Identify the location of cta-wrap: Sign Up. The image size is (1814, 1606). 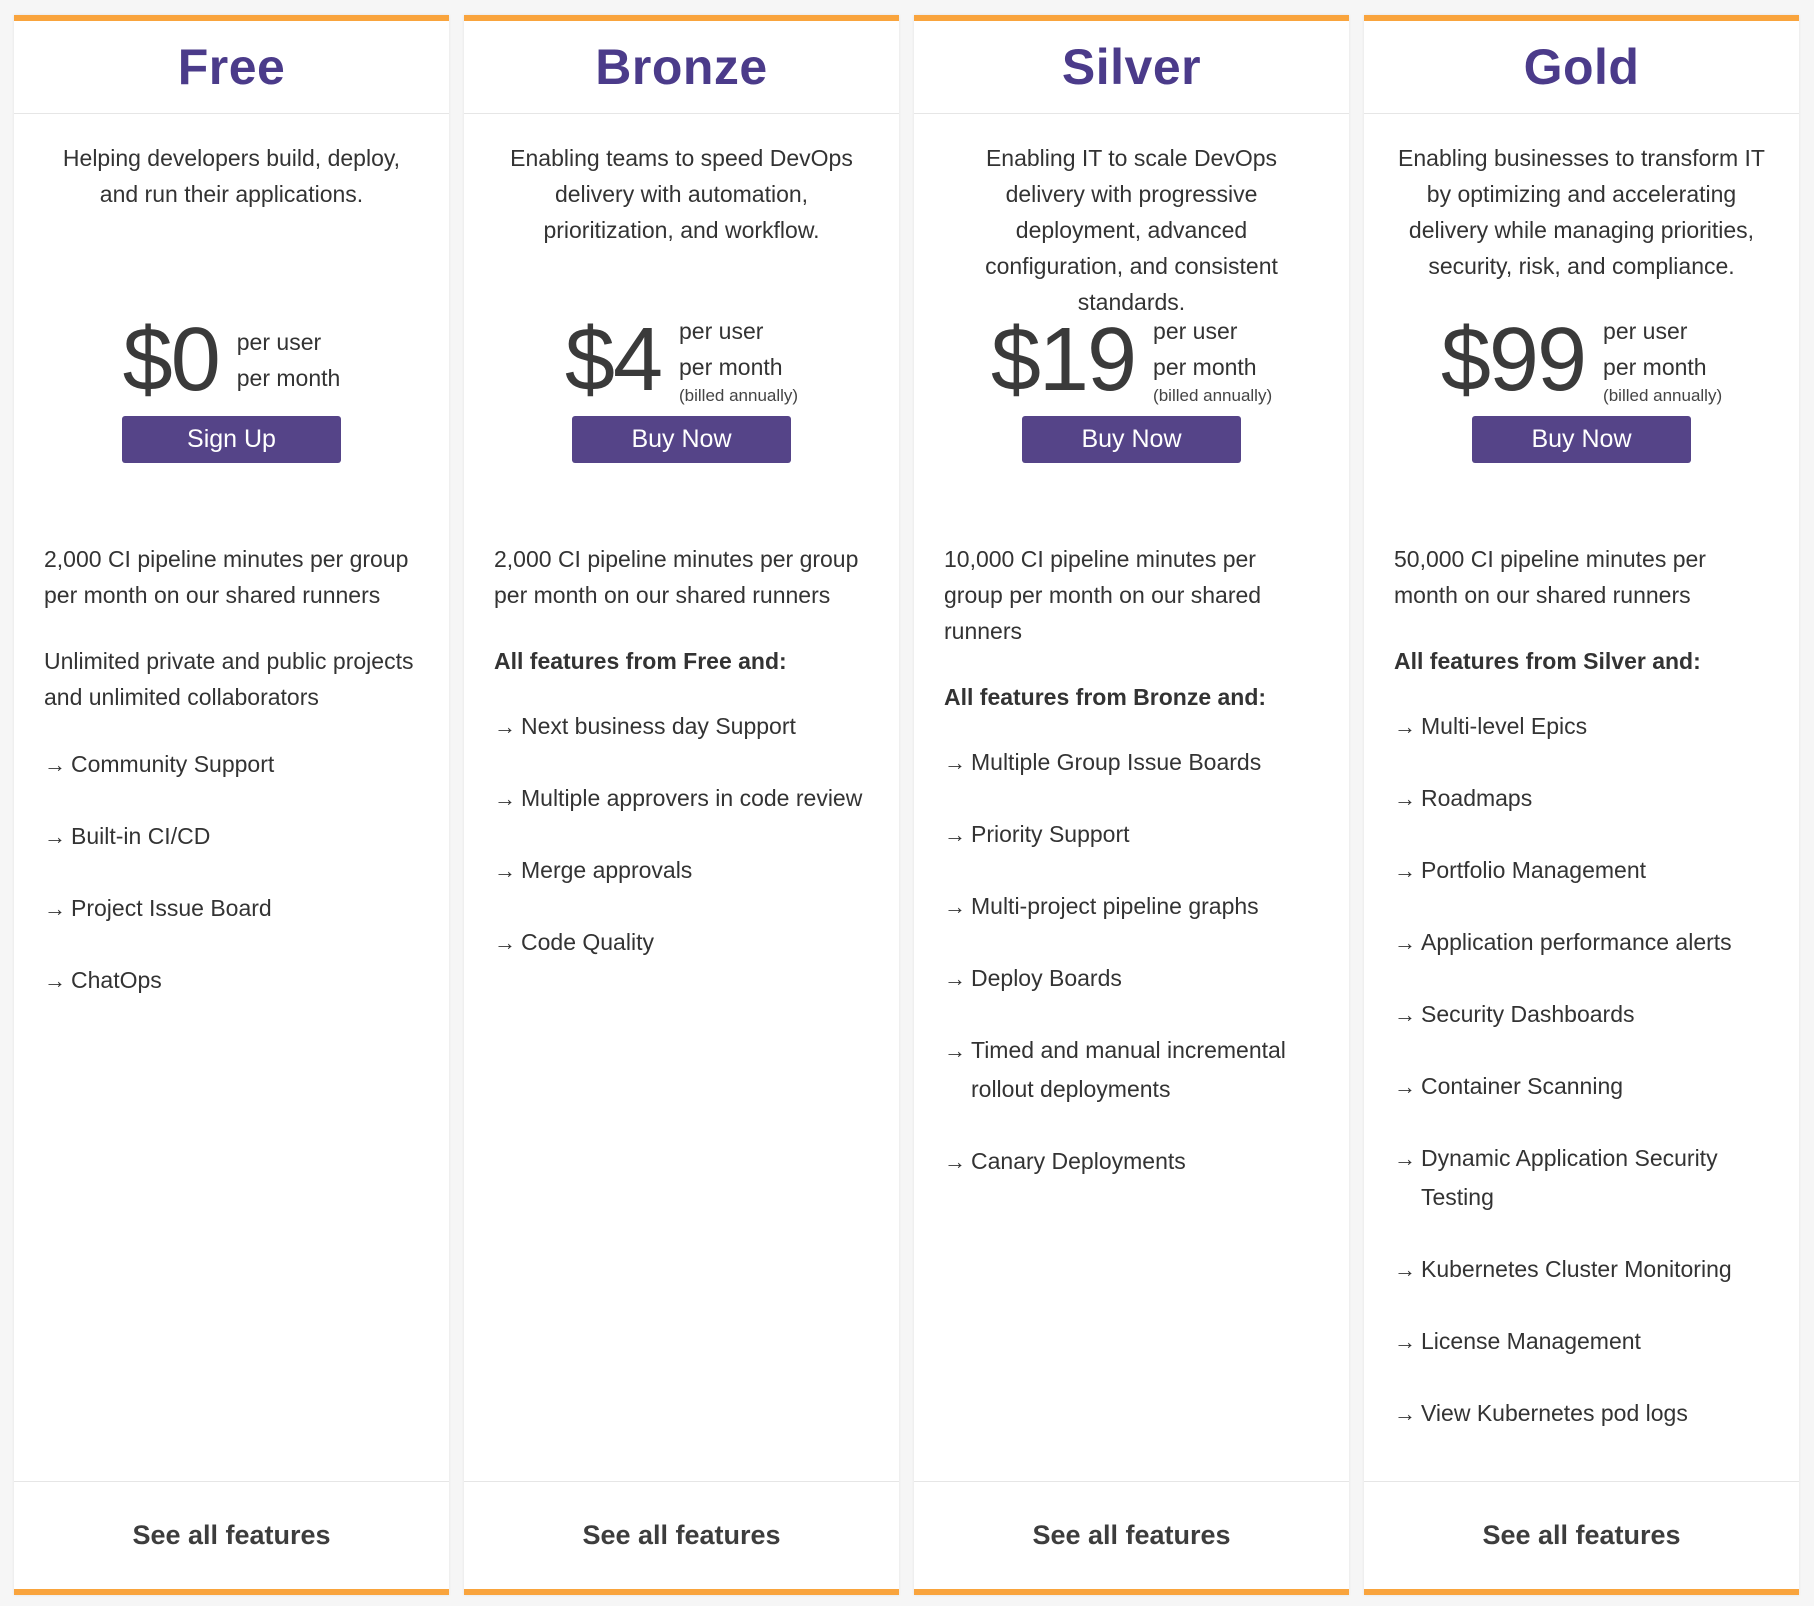
(231, 439).